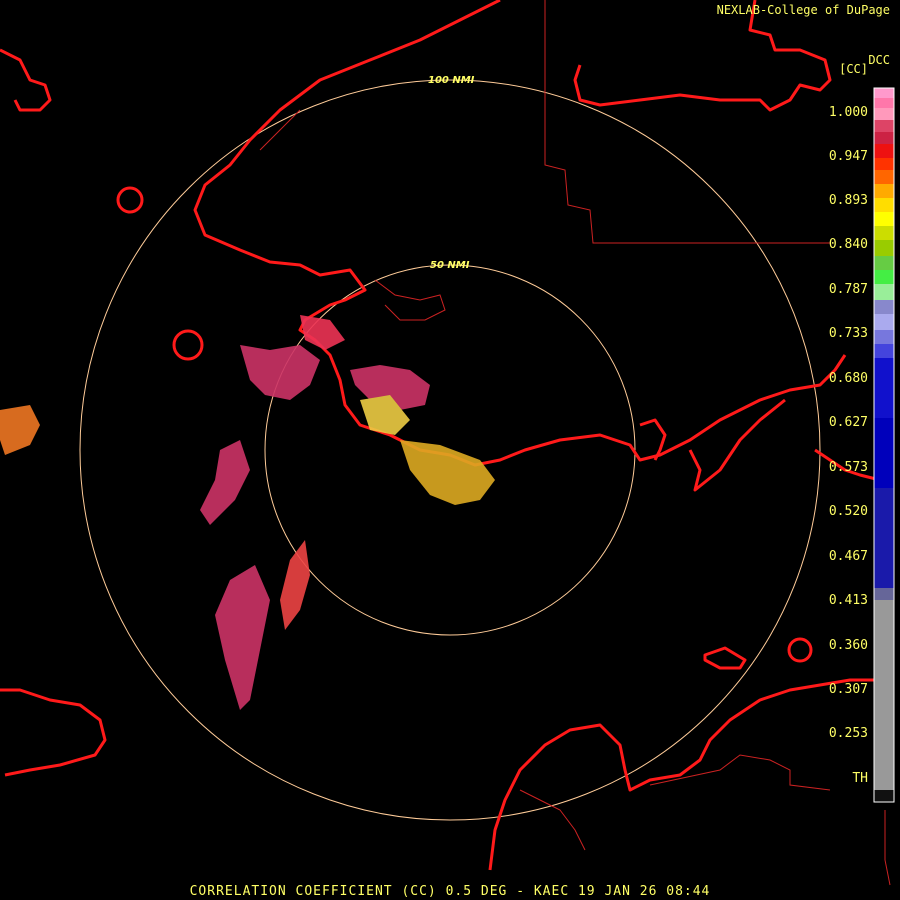  What do you see at coordinates (451, 80) in the screenshot?
I see `ring-label-100: 100 NMI` at bounding box center [451, 80].